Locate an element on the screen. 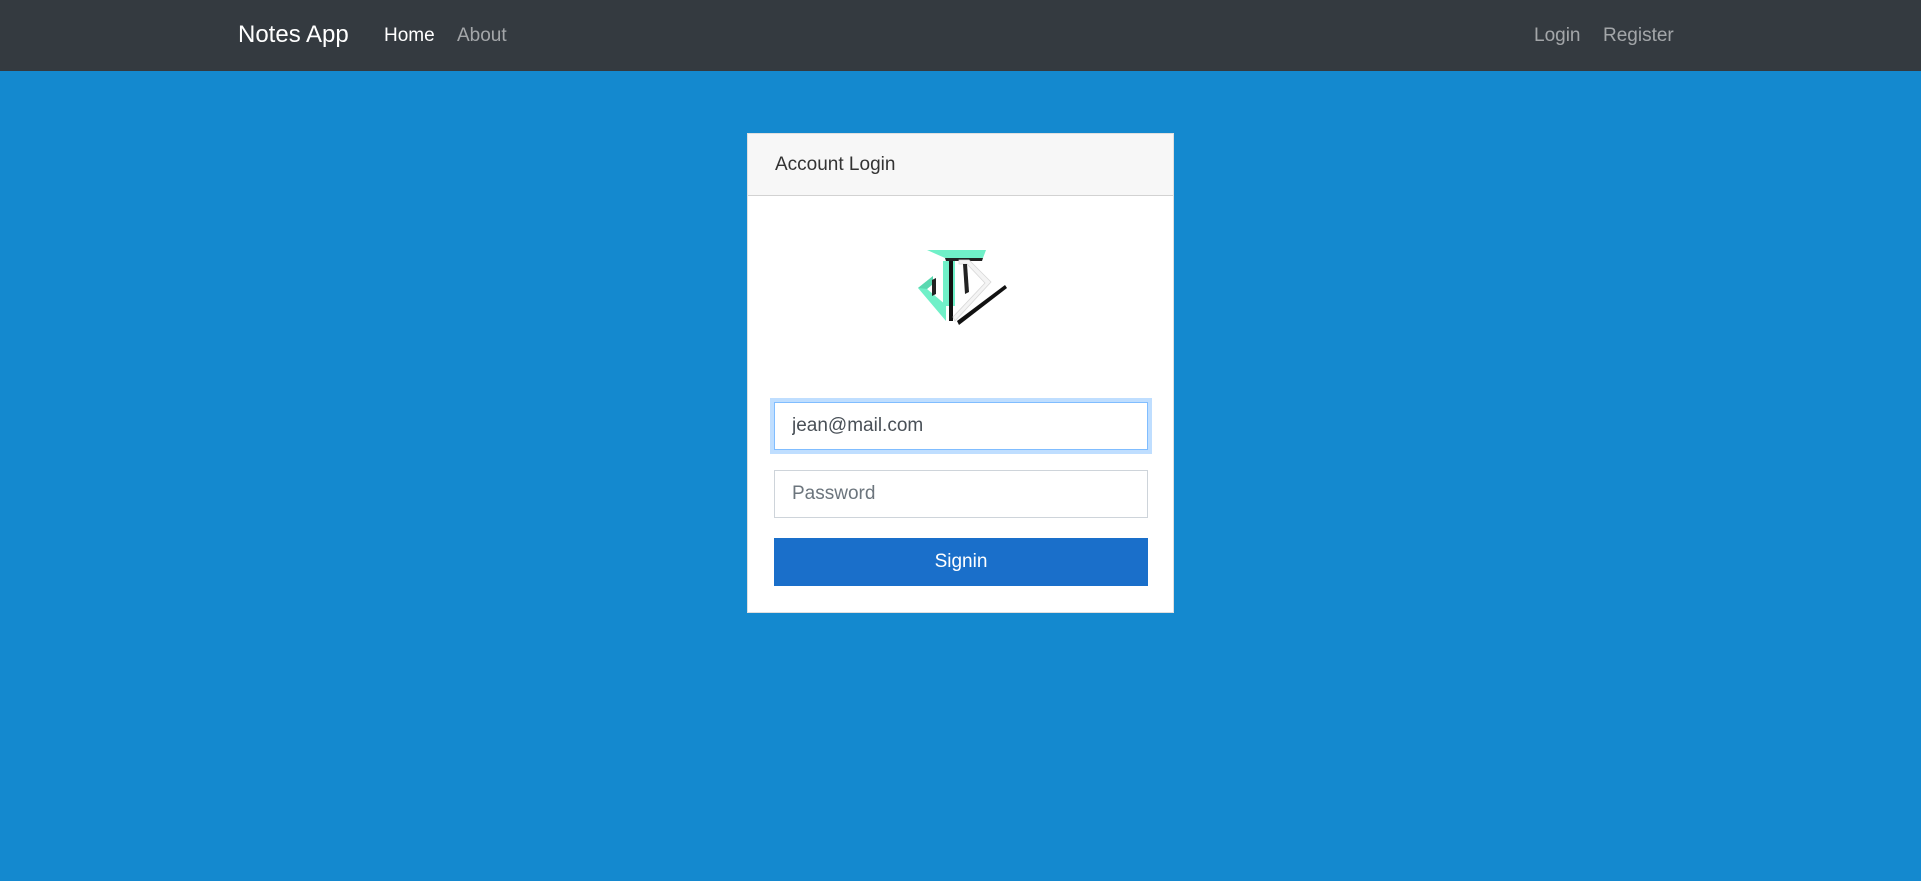  nav-link-home: Home is located at coordinates (409, 36).